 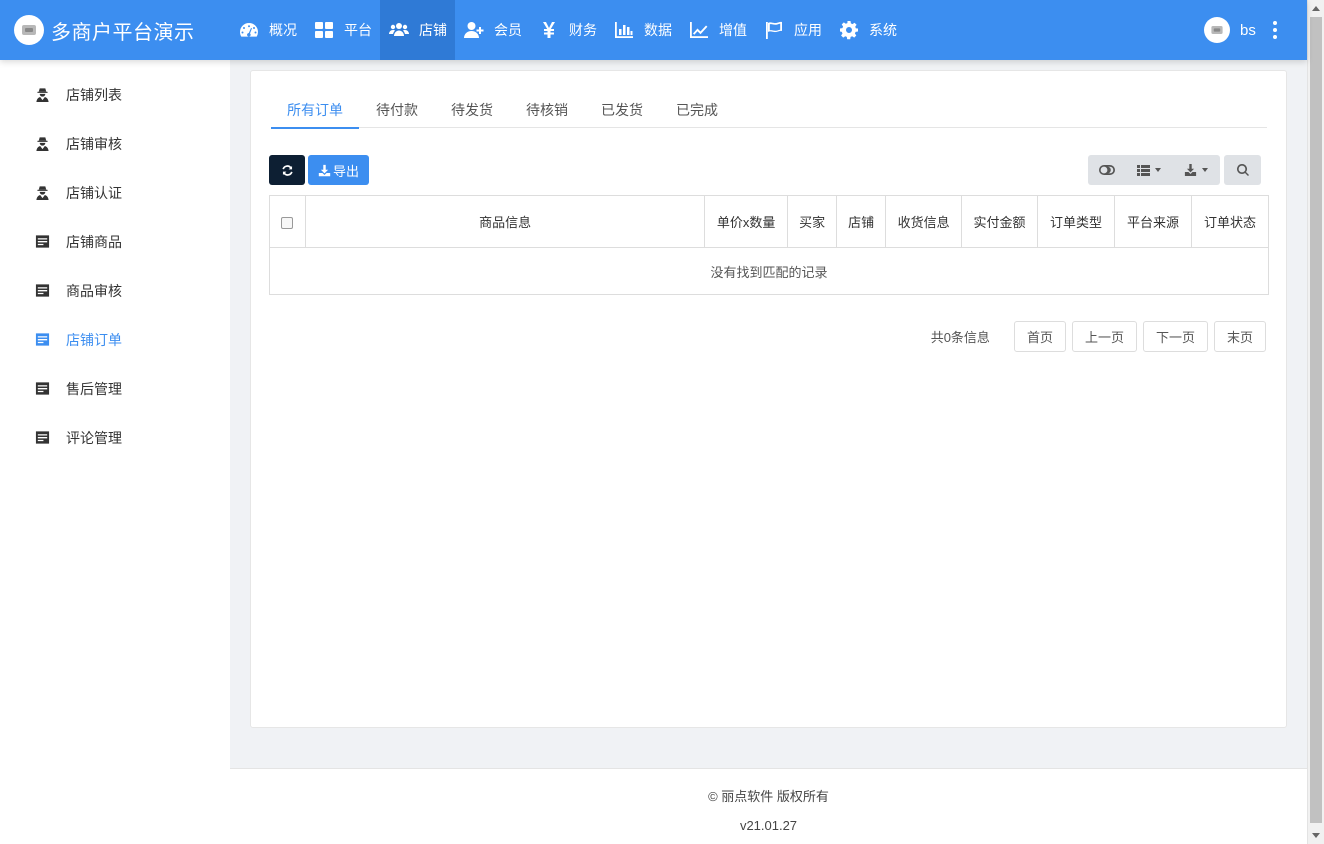 What do you see at coordinates (867, 30) in the screenshot?
I see `nav-item-system: 系统` at bounding box center [867, 30].